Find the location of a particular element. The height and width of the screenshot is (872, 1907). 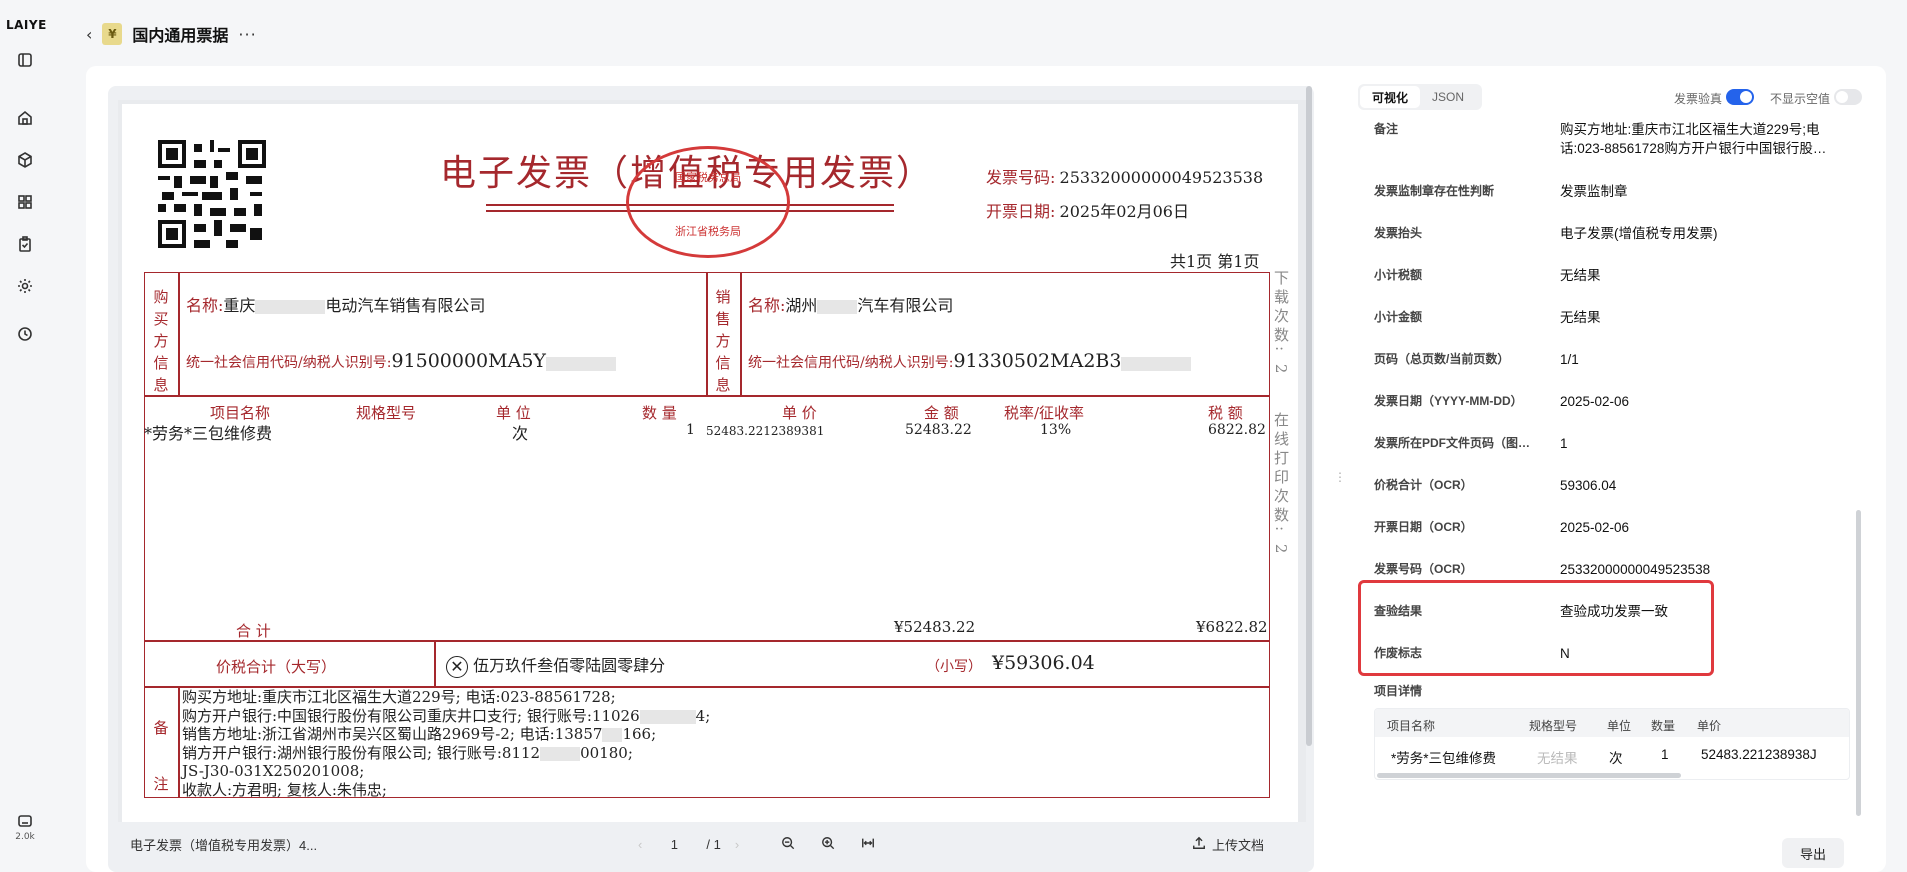

view-tabs: 可视化 JSON is located at coordinates (1420, 97).